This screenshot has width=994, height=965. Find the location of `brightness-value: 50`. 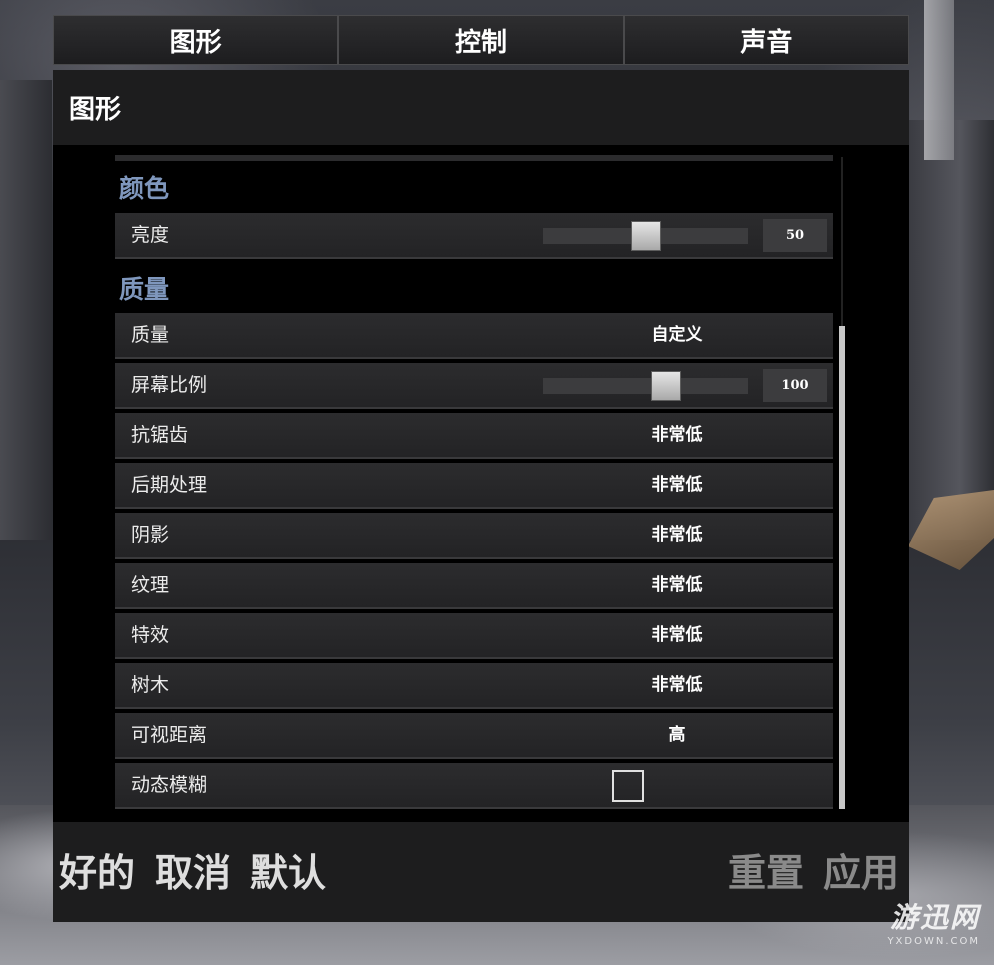

brightness-value: 50 is located at coordinates (795, 235).